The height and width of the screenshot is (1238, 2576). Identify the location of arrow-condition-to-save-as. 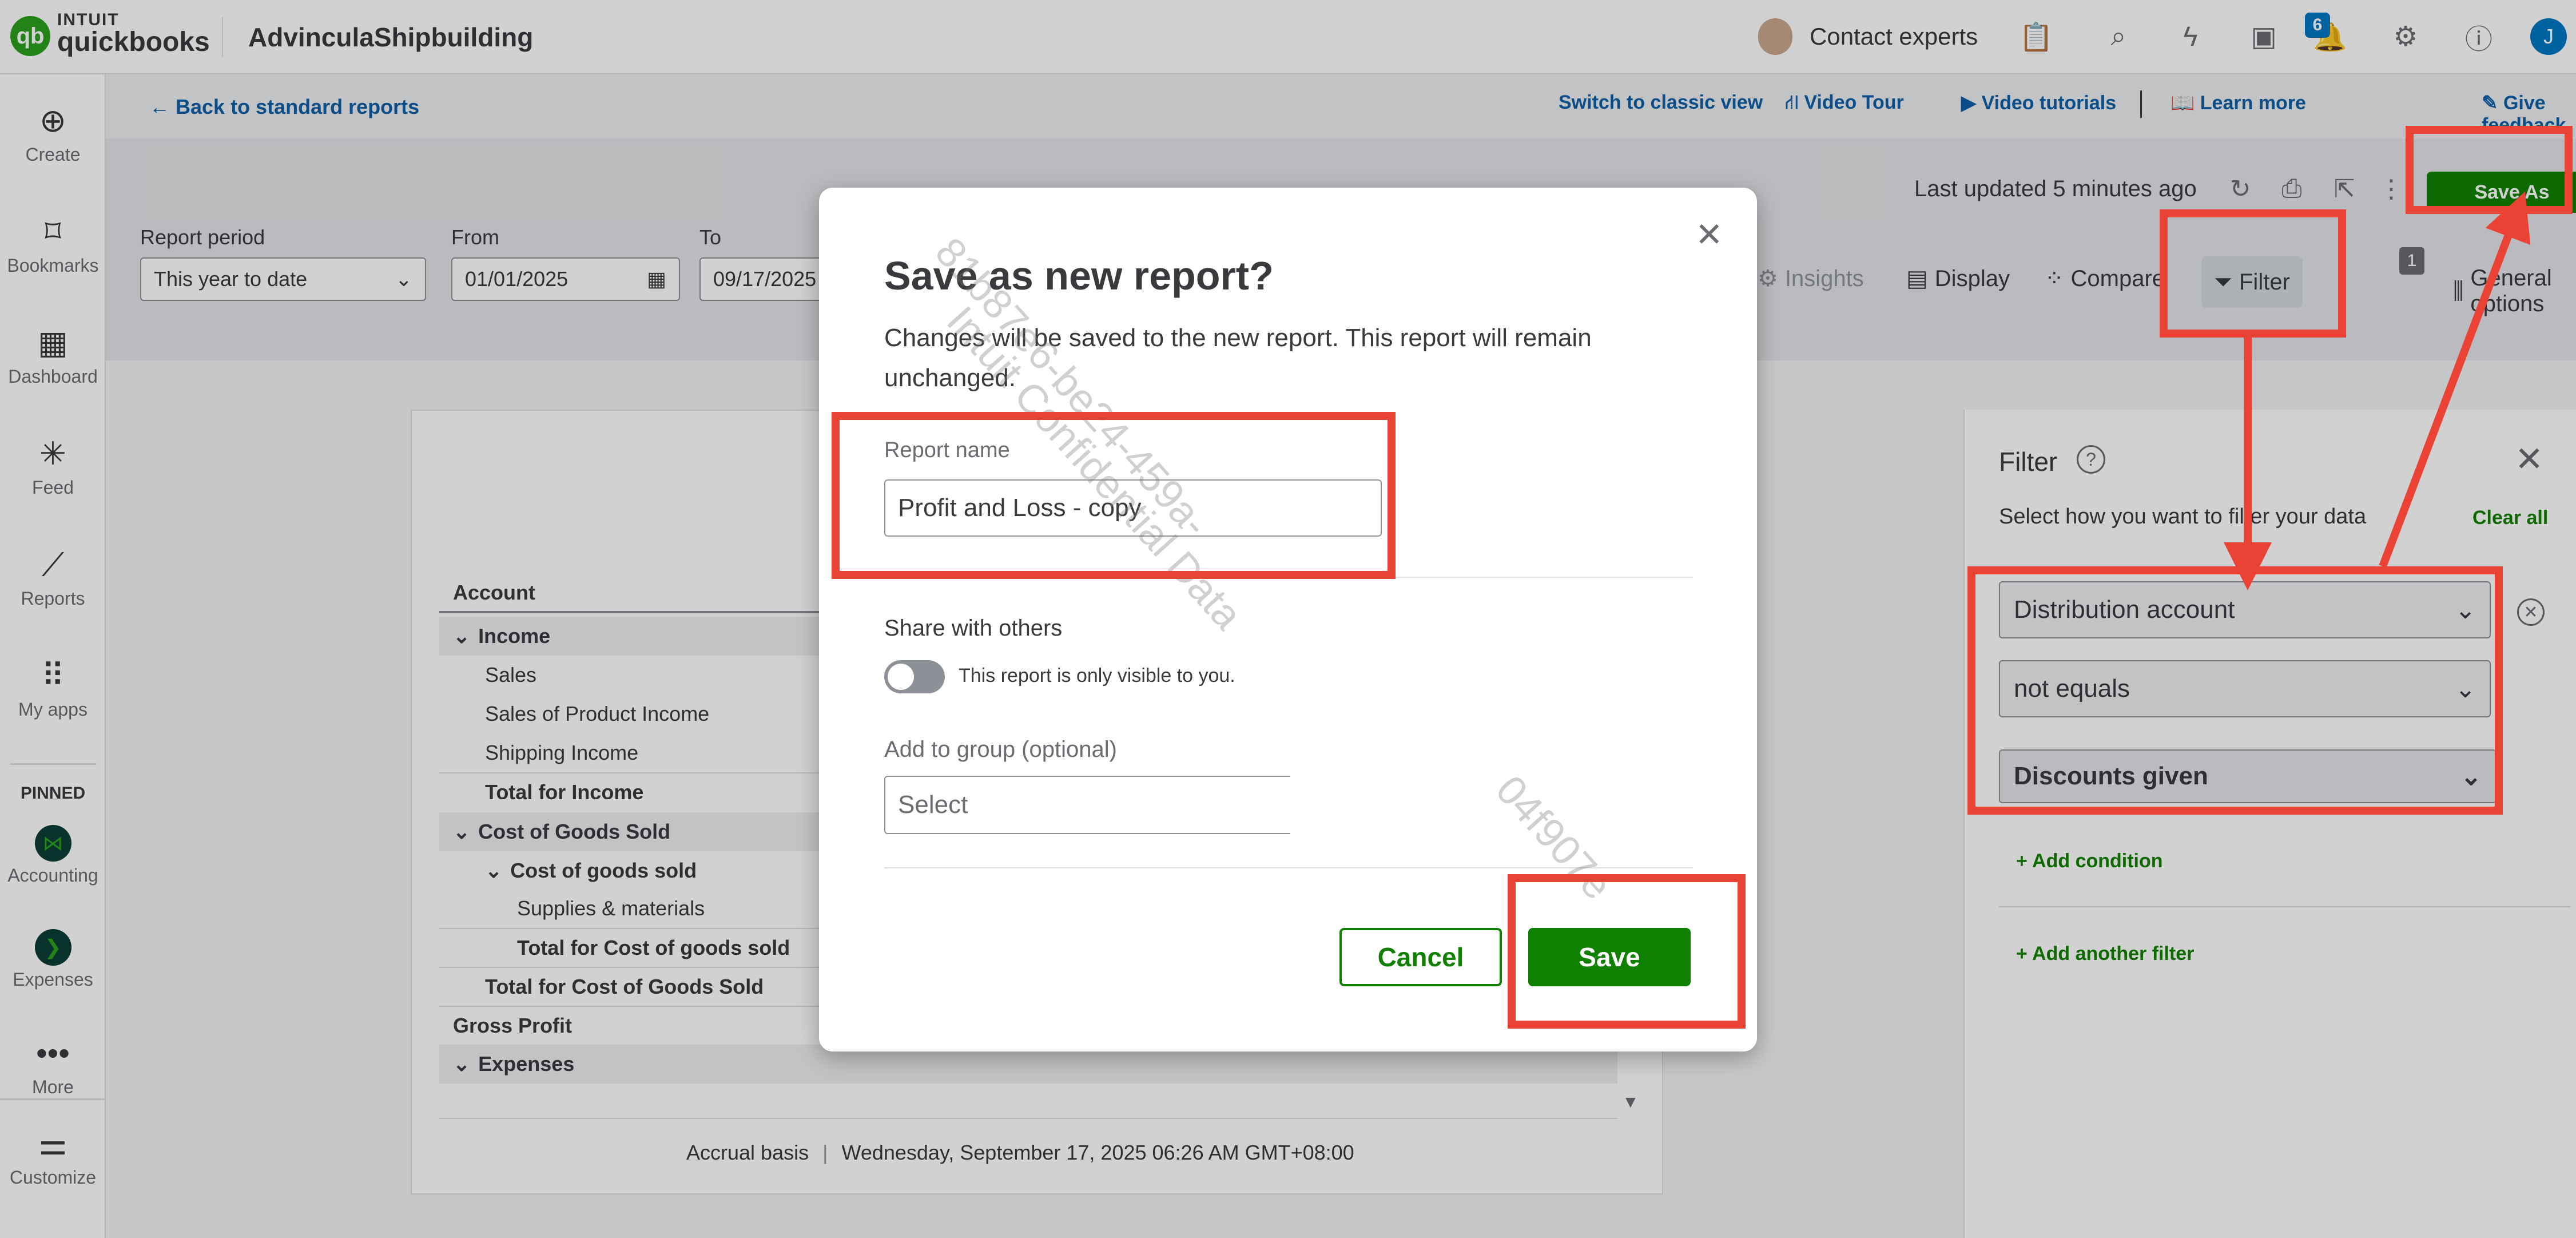
(2455, 379).